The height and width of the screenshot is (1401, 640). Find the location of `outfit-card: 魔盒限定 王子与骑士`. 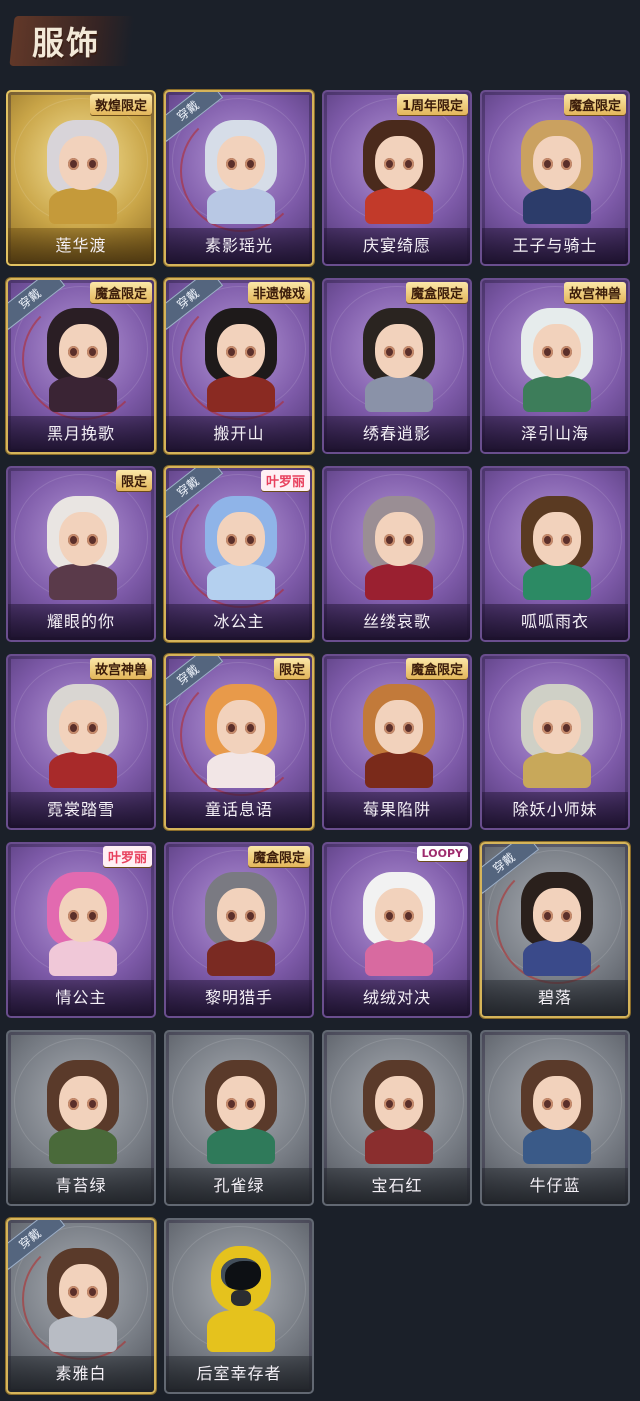

outfit-card: 魔盒限定 王子与骑士 is located at coordinates (555, 178).